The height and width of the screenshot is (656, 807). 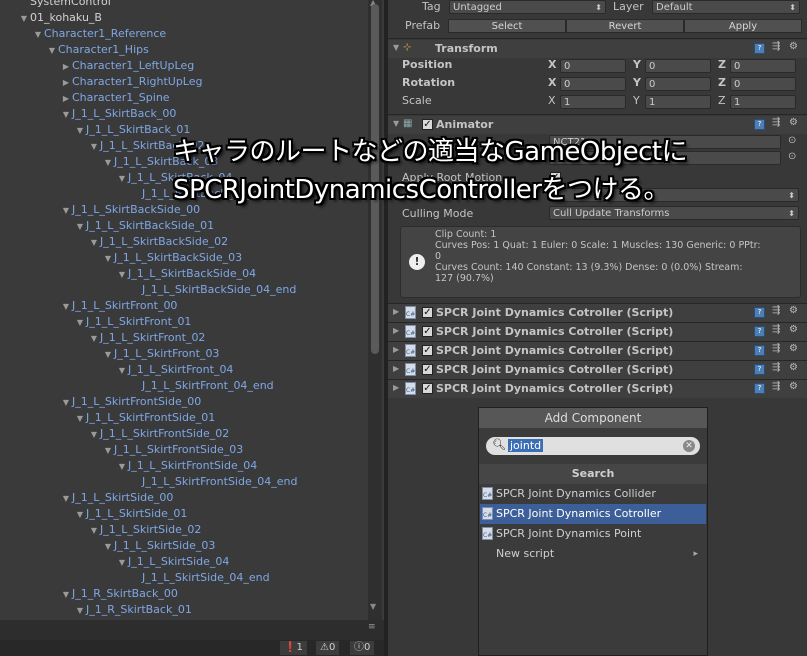 What do you see at coordinates (527, 7) in the screenshot?
I see `tag-dropdown: Untagged ⬍` at bounding box center [527, 7].